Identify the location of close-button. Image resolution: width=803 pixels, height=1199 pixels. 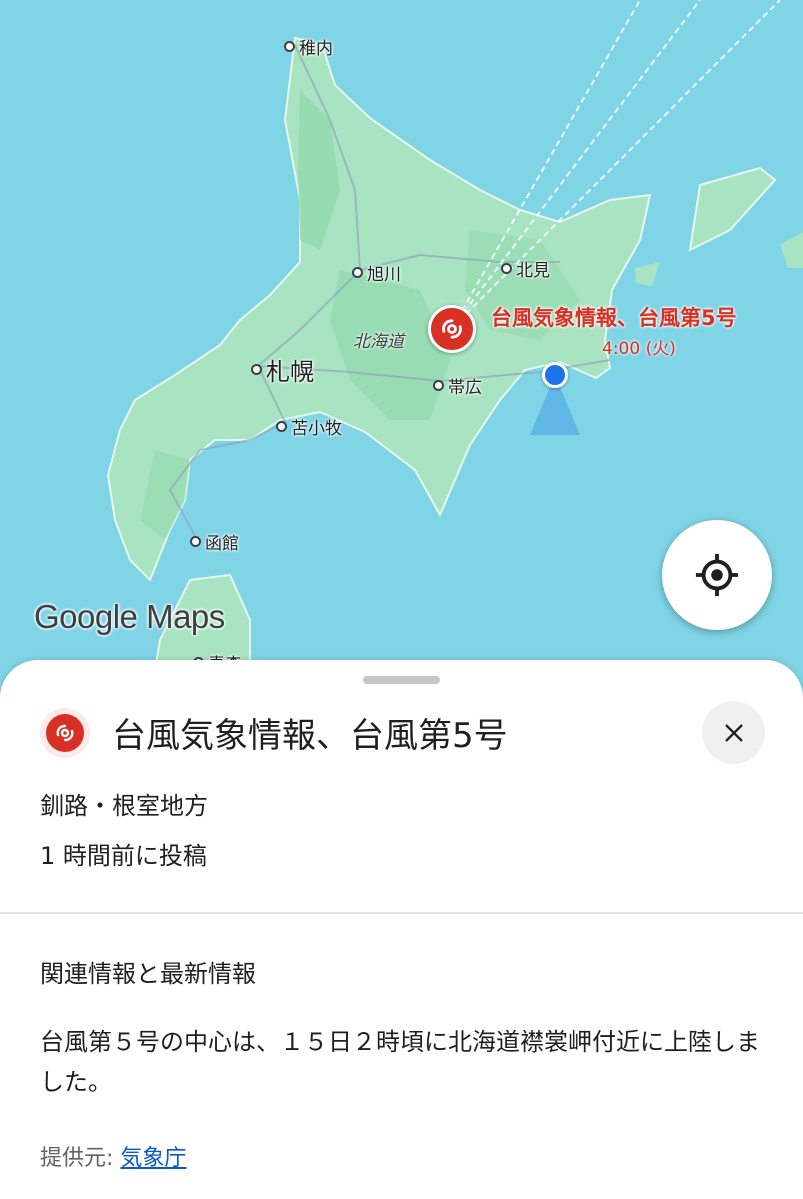
(733, 732).